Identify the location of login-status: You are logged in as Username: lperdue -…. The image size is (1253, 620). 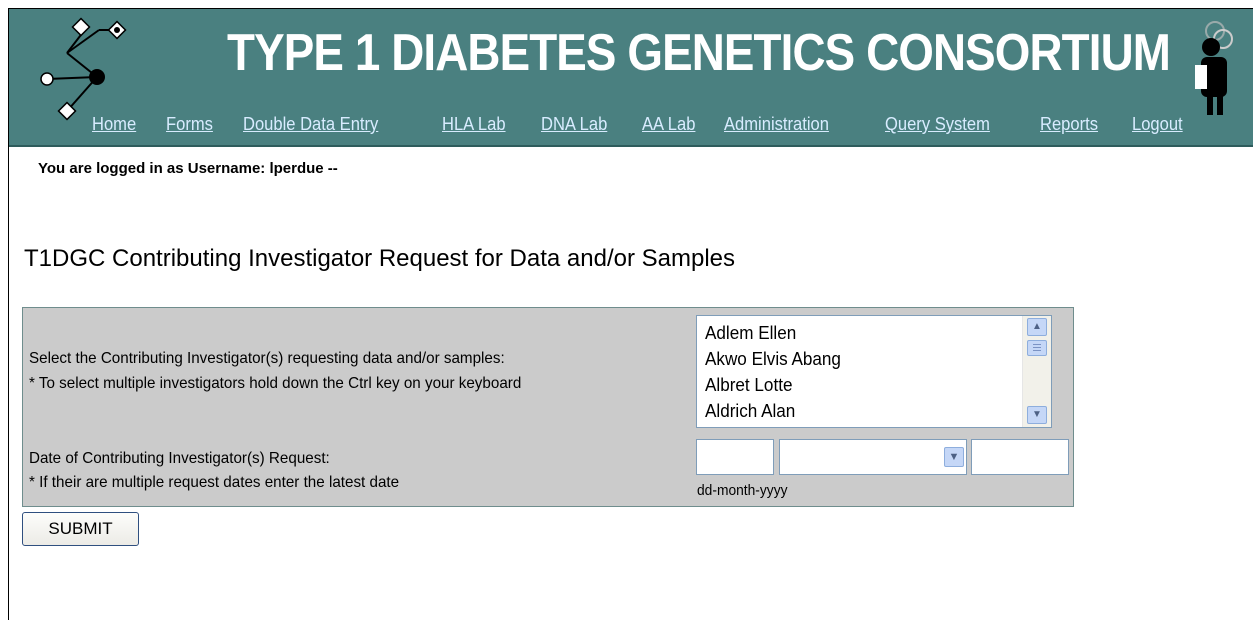
(188, 168).